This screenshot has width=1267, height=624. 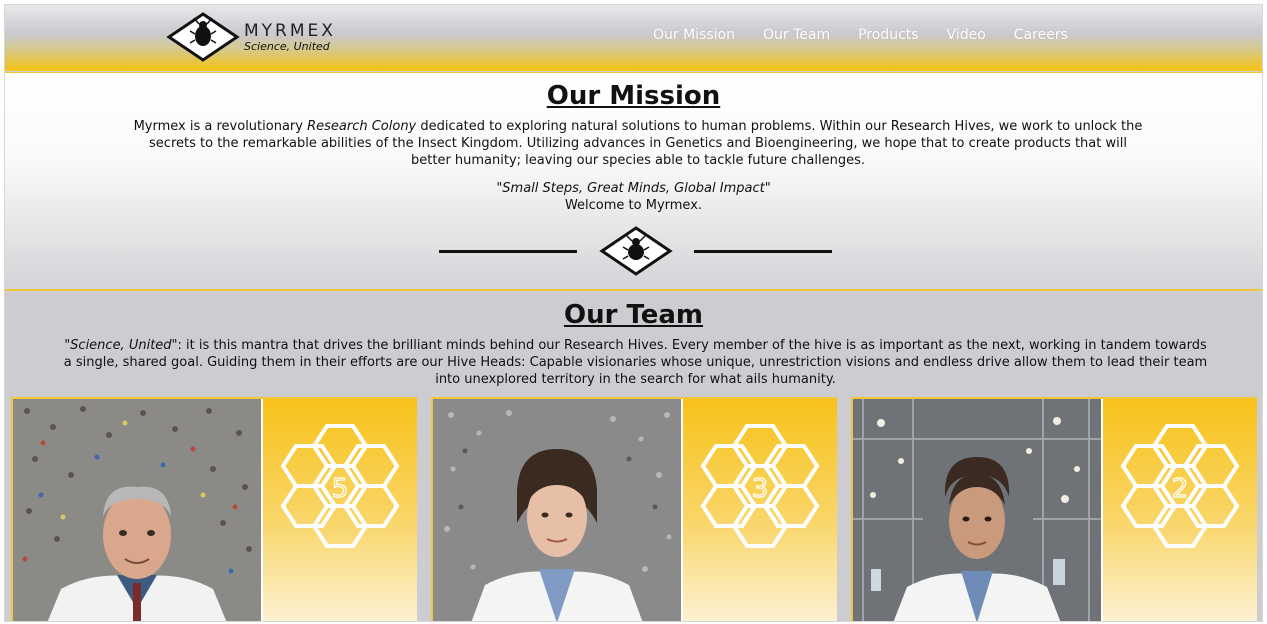 What do you see at coordinates (287, 46) in the screenshot?
I see `brand-tagline: Science, United` at bounding box center [287, 46].